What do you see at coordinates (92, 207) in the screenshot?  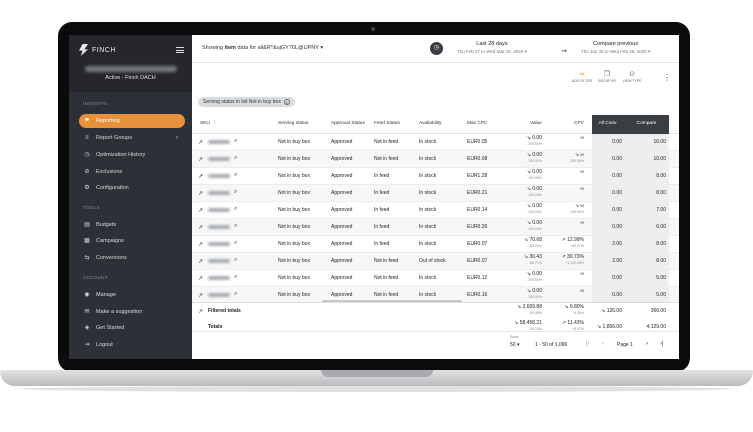 I see `section-tools: TOOLS` at bounding box center [92, 207].